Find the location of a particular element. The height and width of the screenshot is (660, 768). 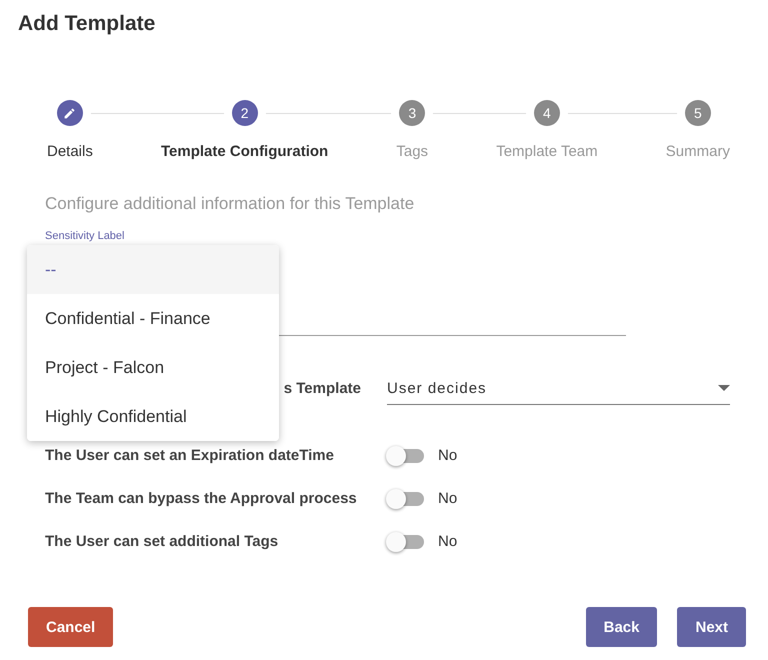

toggle-label: The User can set an Expiration dateTime is located at coordinates (190, 455).